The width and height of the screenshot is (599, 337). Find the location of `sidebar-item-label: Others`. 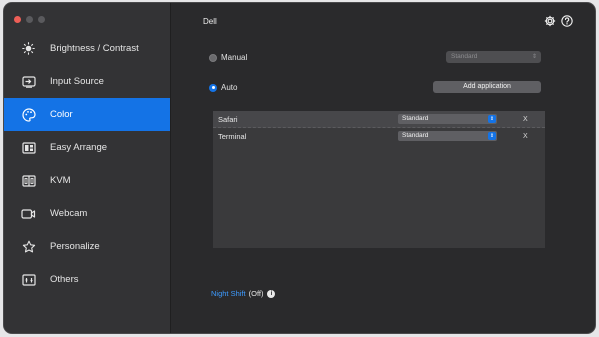

sidebar-item-label: Others is located at coordinates (64, 279).